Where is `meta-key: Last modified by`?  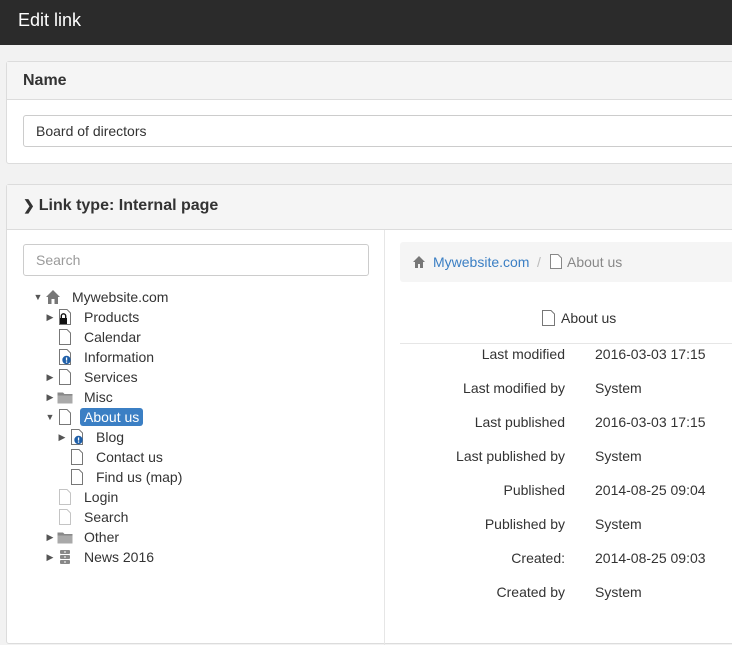
meta-key: Last modified by is located at coordinates (514, 388).